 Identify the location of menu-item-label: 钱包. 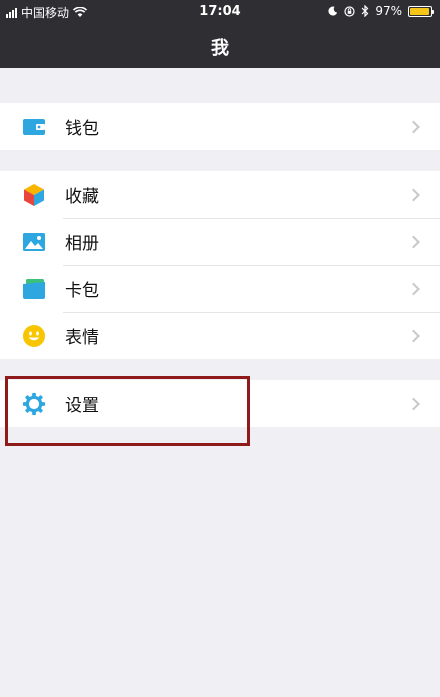
(82, 129).